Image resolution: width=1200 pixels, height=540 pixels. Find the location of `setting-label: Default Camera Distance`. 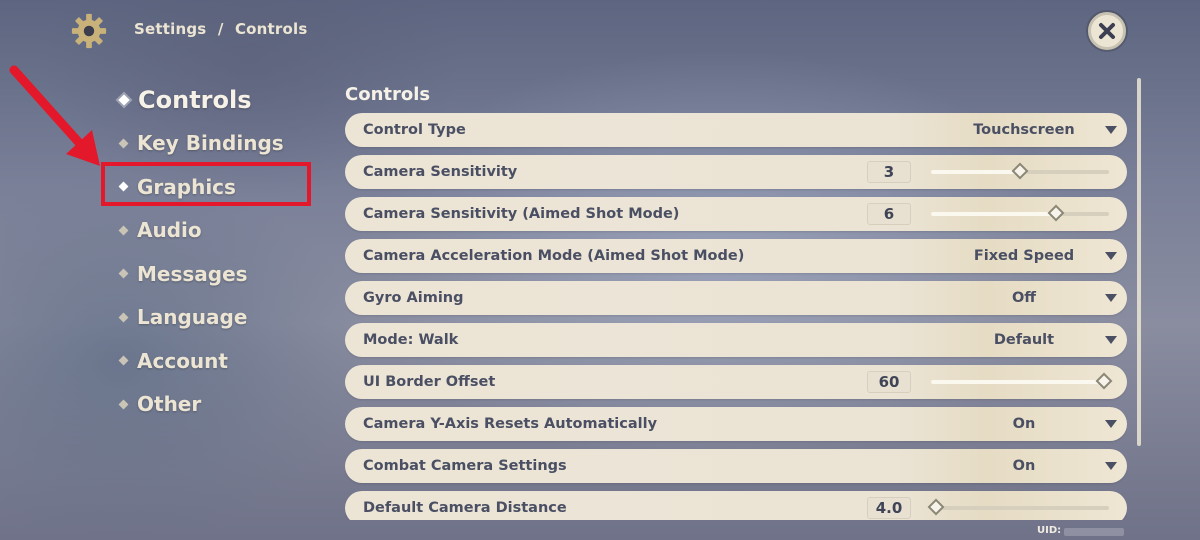

setting-label: Default Camera Distance is located at coordinates (465, 508).